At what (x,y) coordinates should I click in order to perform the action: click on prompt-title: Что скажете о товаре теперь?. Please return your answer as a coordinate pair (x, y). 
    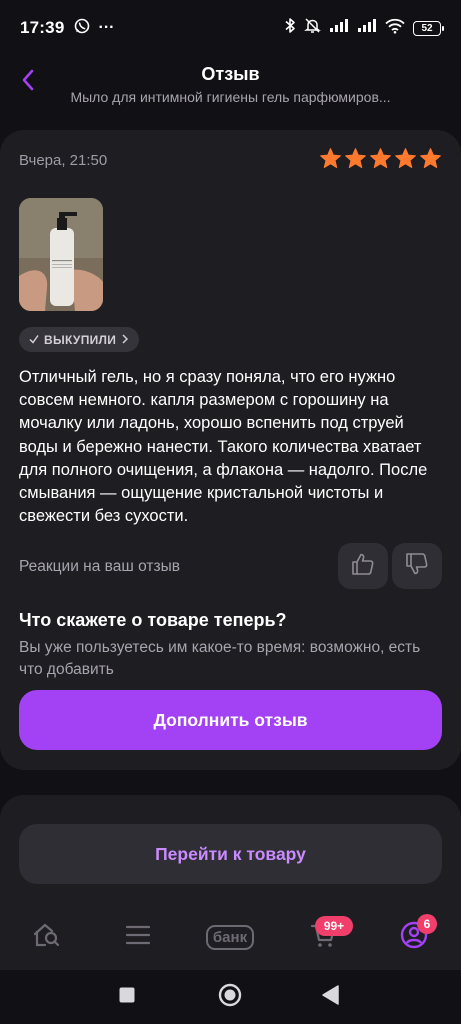
    Looking at the image, I should click on (153, 620).